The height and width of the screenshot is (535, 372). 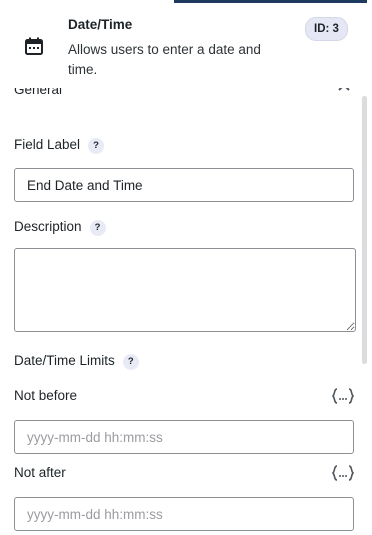 I want to click on not-after-input, so click(x=184, y=514).